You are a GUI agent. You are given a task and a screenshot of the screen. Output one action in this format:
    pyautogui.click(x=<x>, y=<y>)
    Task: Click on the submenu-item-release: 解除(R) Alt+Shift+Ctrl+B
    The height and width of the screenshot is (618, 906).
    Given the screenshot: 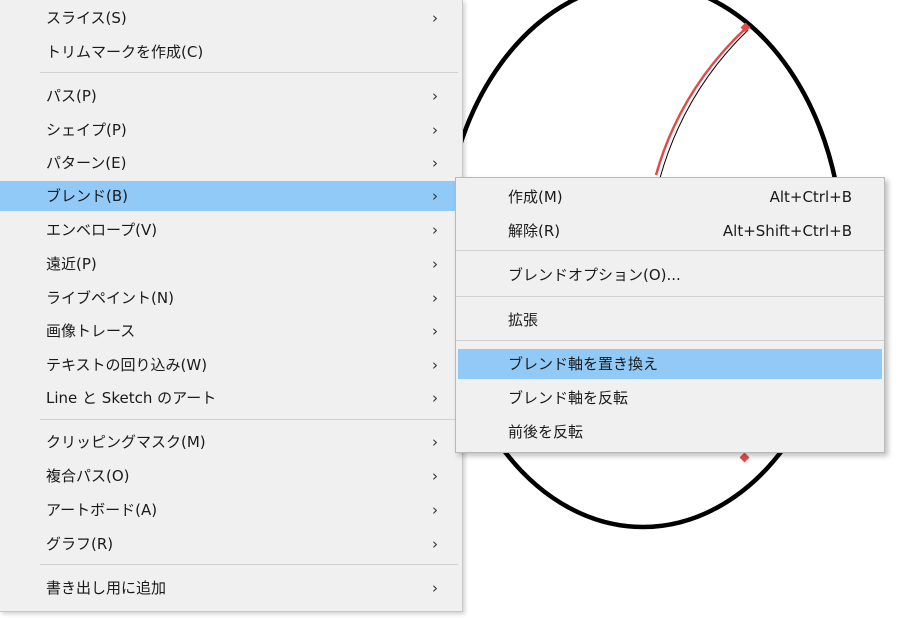 What is the action you would take?
    pyautogui.click(x=670, y=231)
    